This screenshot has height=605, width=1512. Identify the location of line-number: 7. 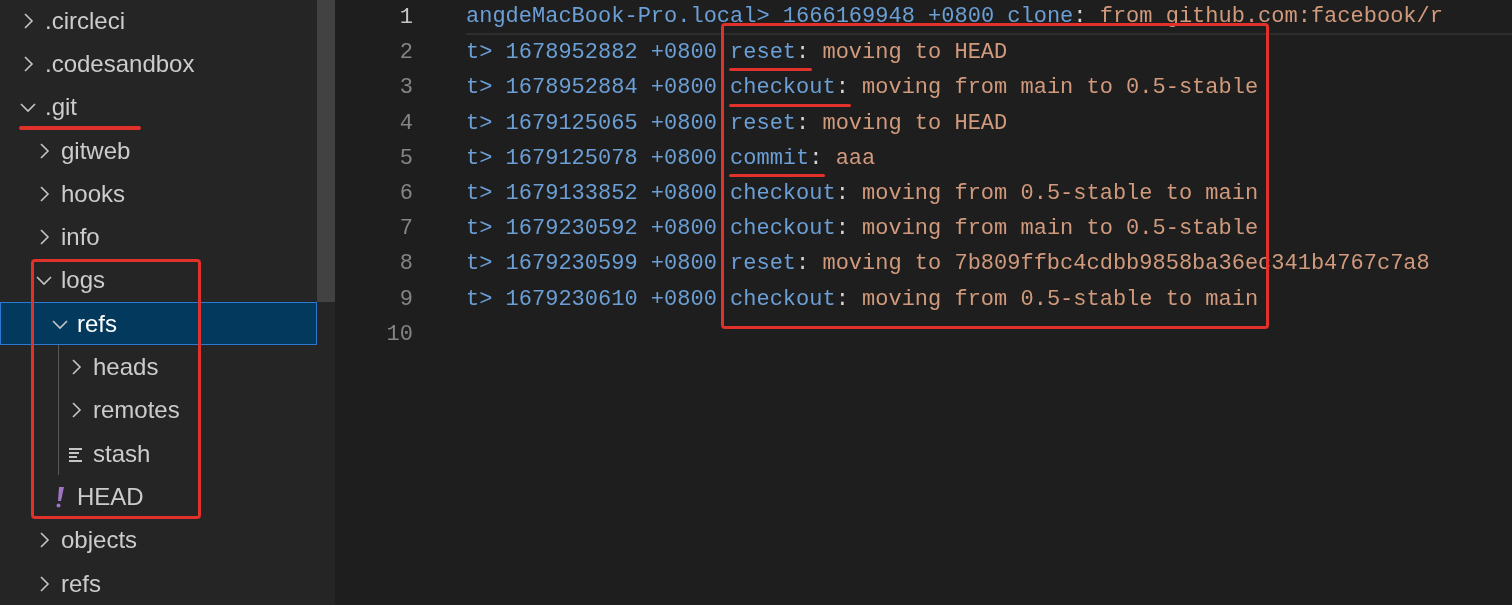
(406, 229).